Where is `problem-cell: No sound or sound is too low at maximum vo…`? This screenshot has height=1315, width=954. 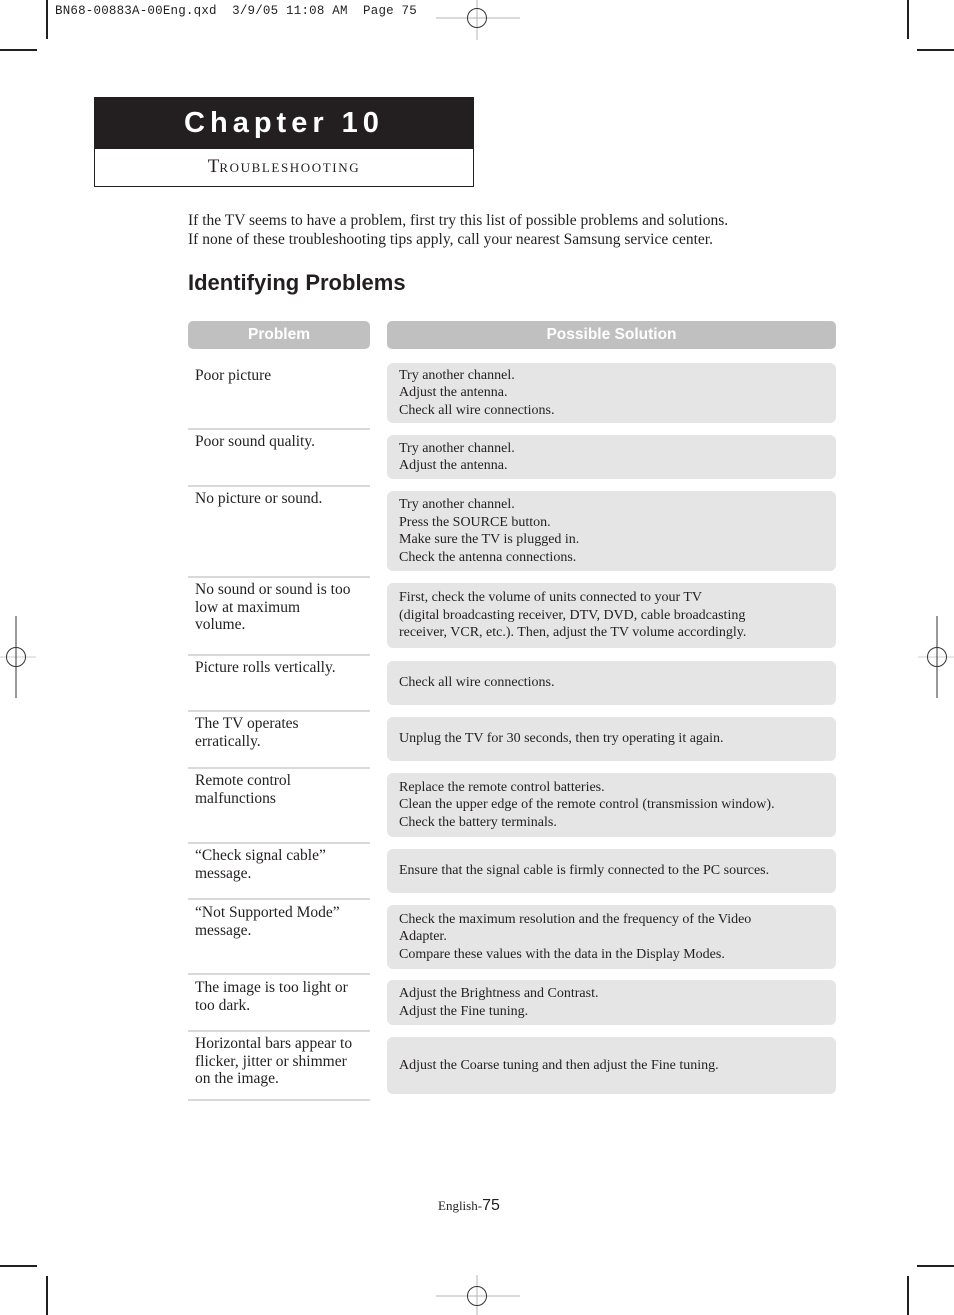
problem-cell: No sound or sound is too low at maximum vo… is located at coordinates (279, 607).